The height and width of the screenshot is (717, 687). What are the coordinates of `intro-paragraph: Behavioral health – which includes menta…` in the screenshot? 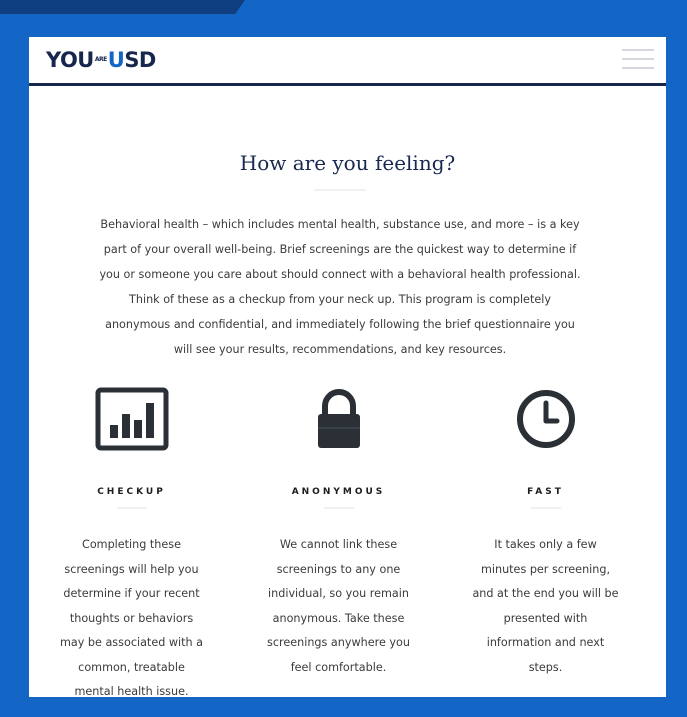 It's located at (340, 287).